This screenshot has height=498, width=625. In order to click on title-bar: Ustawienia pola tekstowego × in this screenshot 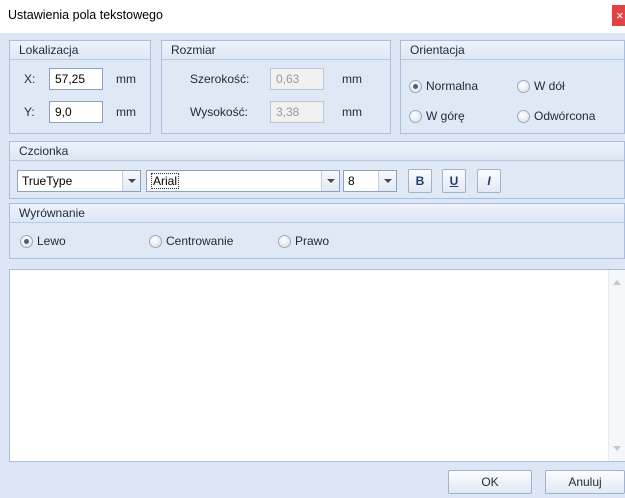, I will do `click(312, 15)`.